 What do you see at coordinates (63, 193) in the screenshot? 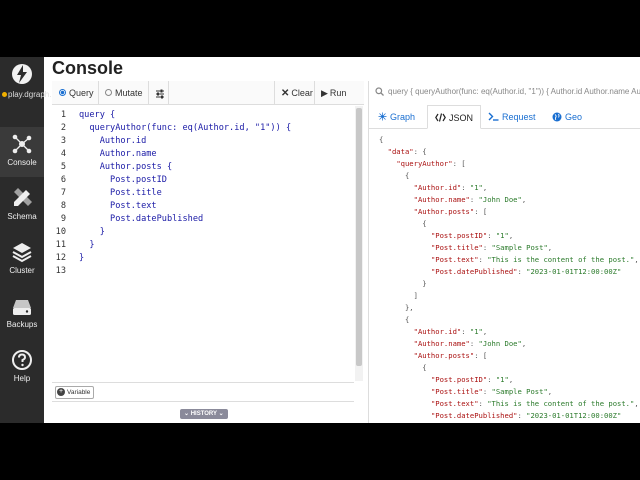
I see `line-number: 7` at bounding box center [63, 193].